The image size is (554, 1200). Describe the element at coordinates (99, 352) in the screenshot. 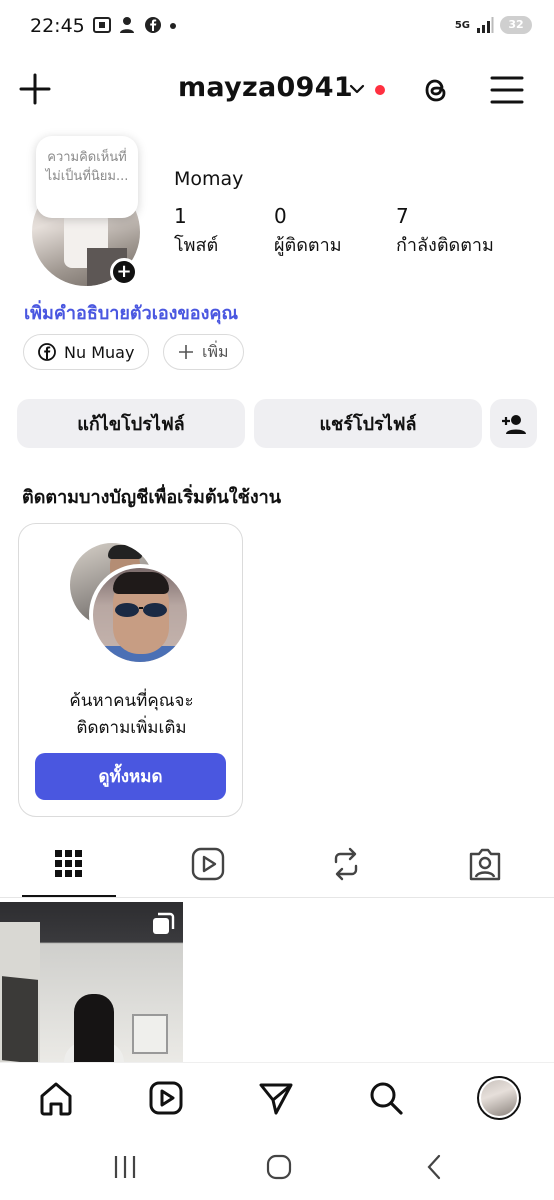

I see `facebook-link-label: Nu Muay` at that location.